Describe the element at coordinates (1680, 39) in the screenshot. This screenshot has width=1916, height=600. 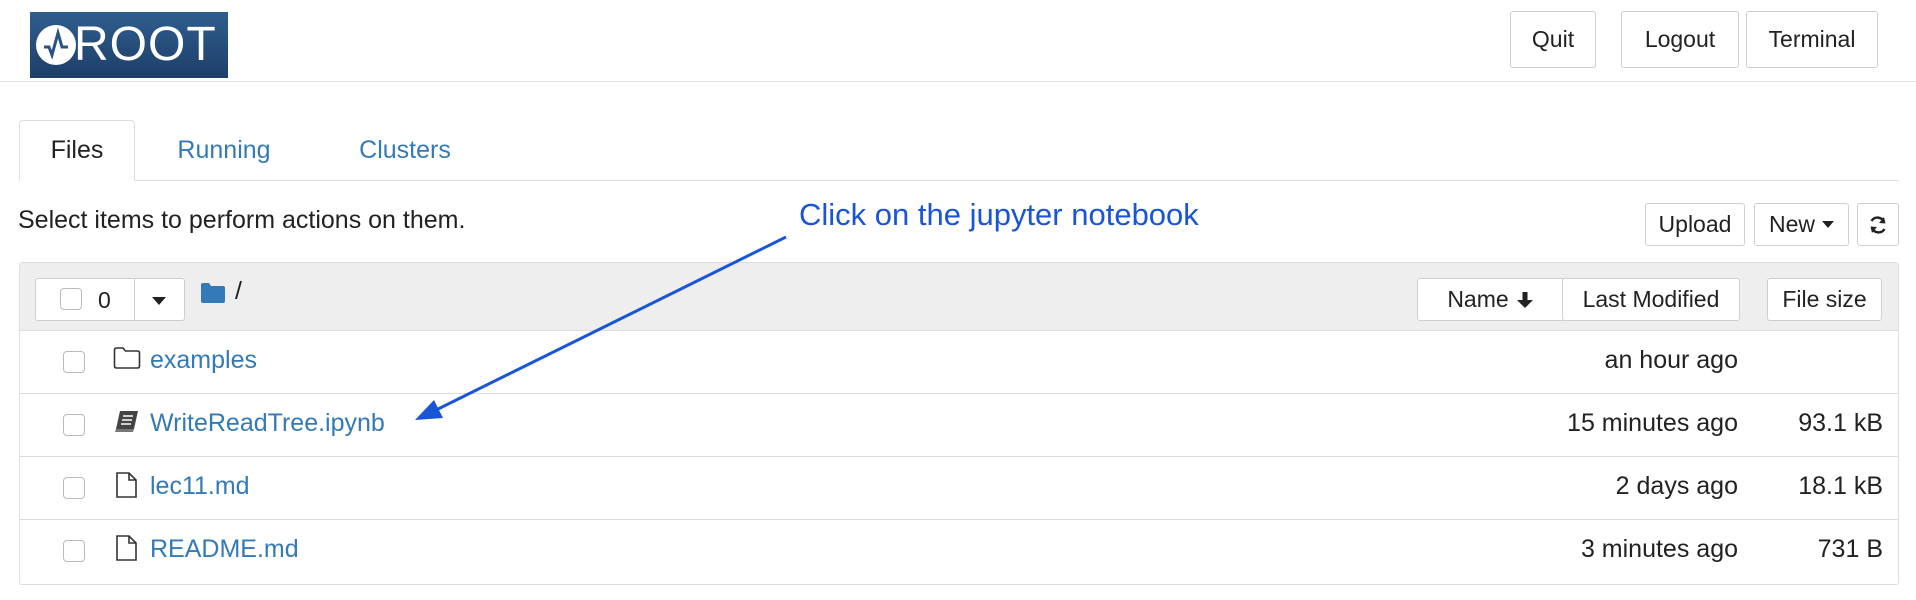
I see `logout-button: Logout` at that location.